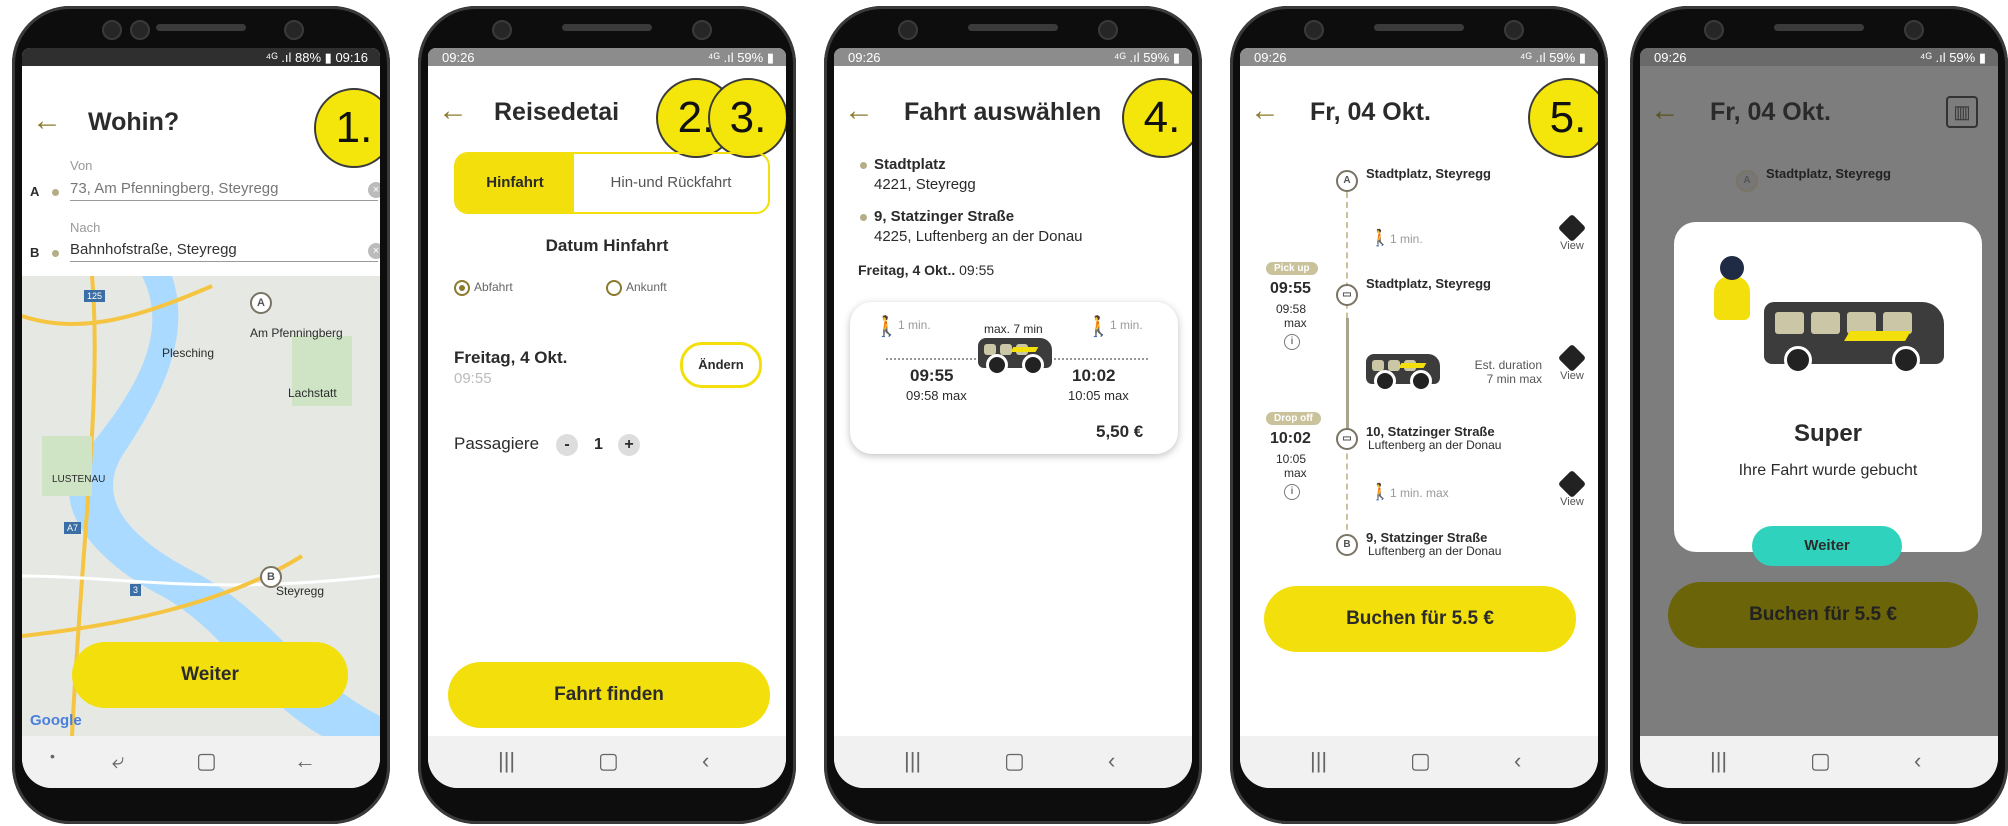 This screenshot has height=826, width=2008. Describe the element at coordinates (671, 183) in the screenshot. I see `tab-round-trip: Hin-und Rückfahrt` at that location.